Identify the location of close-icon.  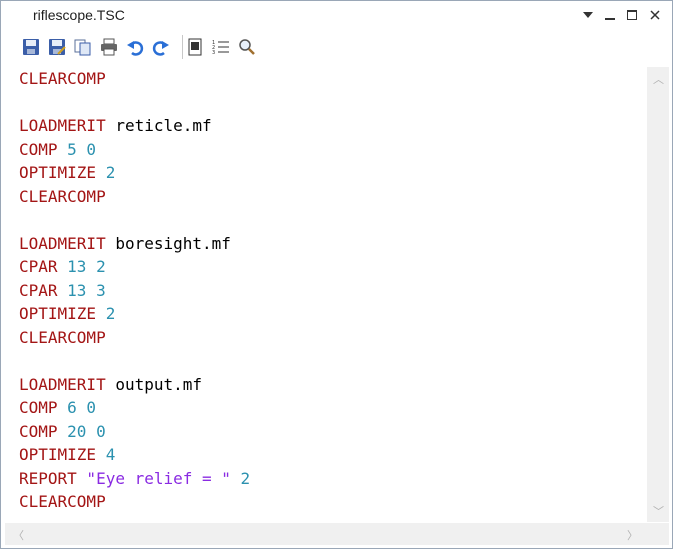
(655, 15).